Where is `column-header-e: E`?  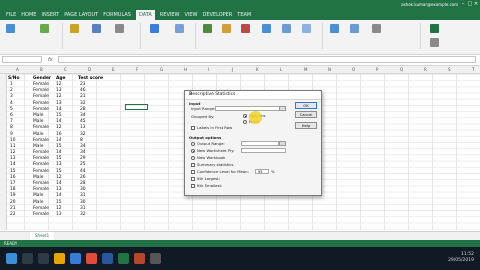
column-header-e: E is located at coordinates (113, 69).